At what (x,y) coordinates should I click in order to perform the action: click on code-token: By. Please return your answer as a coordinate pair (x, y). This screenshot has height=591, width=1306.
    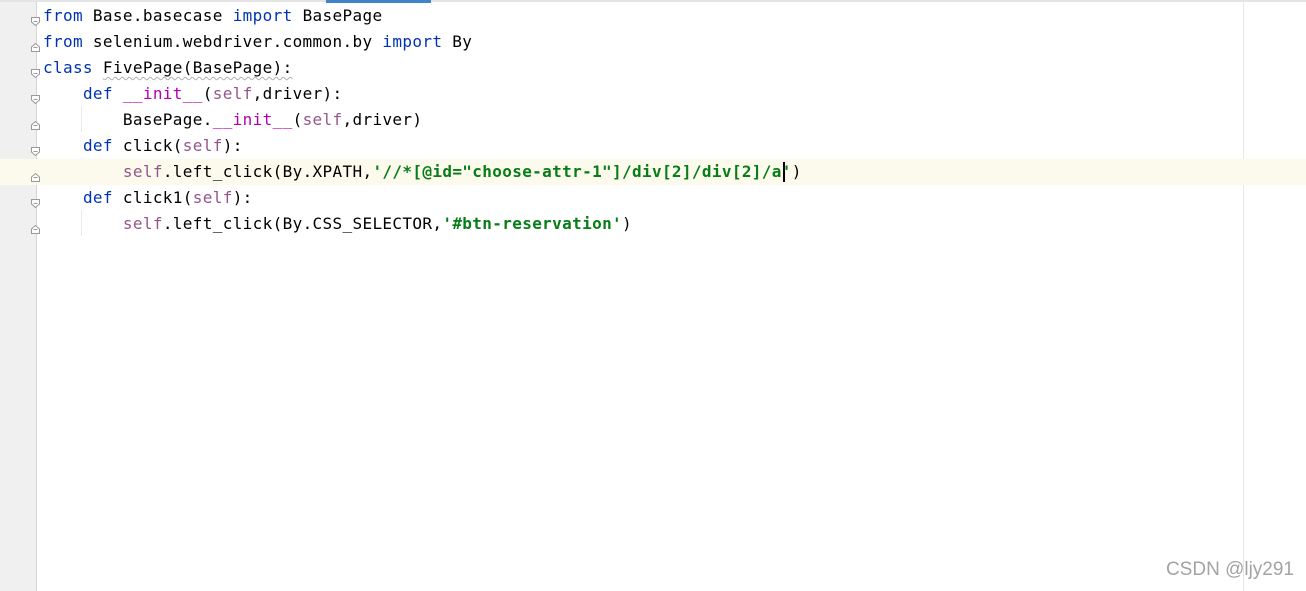
    Looking at the image, I should click on (457, 41).